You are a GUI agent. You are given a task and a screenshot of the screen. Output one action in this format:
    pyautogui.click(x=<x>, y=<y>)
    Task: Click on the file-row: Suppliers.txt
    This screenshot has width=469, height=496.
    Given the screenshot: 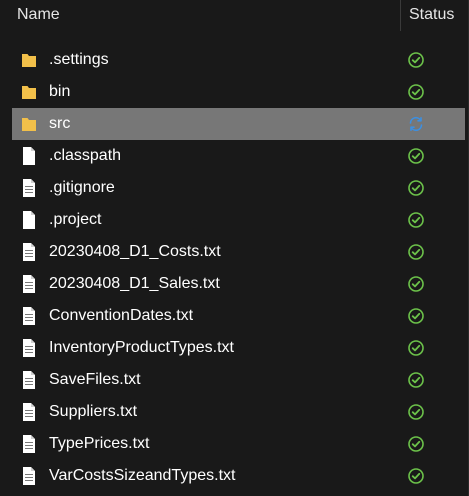 What is the action you would take?
    pyautogui.click(x=238, y=412)
    